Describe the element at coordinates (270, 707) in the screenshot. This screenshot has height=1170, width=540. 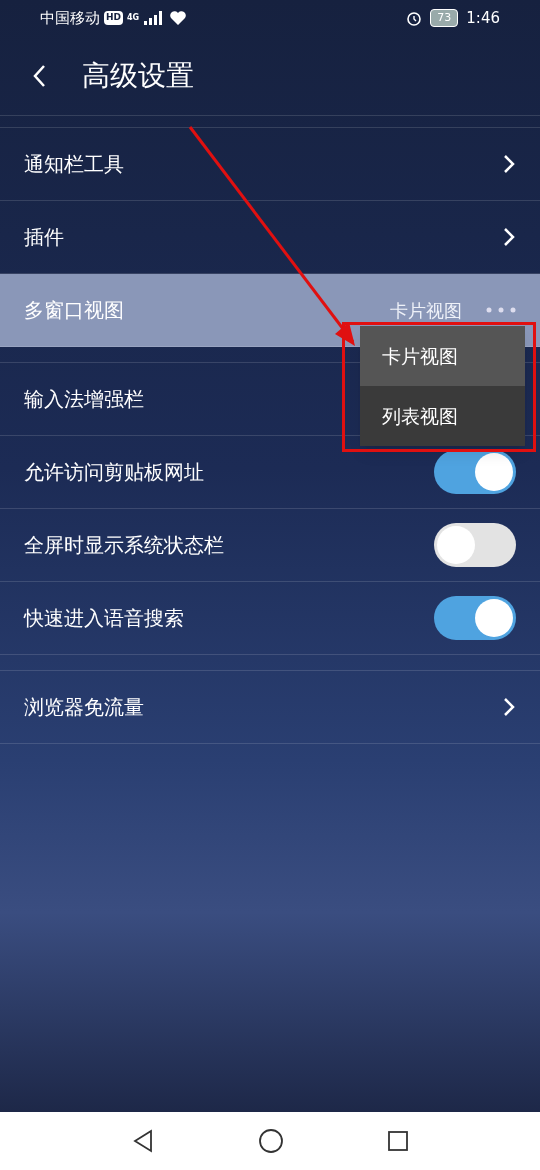
I see `setting-row: 浏览器免流量` at that location.